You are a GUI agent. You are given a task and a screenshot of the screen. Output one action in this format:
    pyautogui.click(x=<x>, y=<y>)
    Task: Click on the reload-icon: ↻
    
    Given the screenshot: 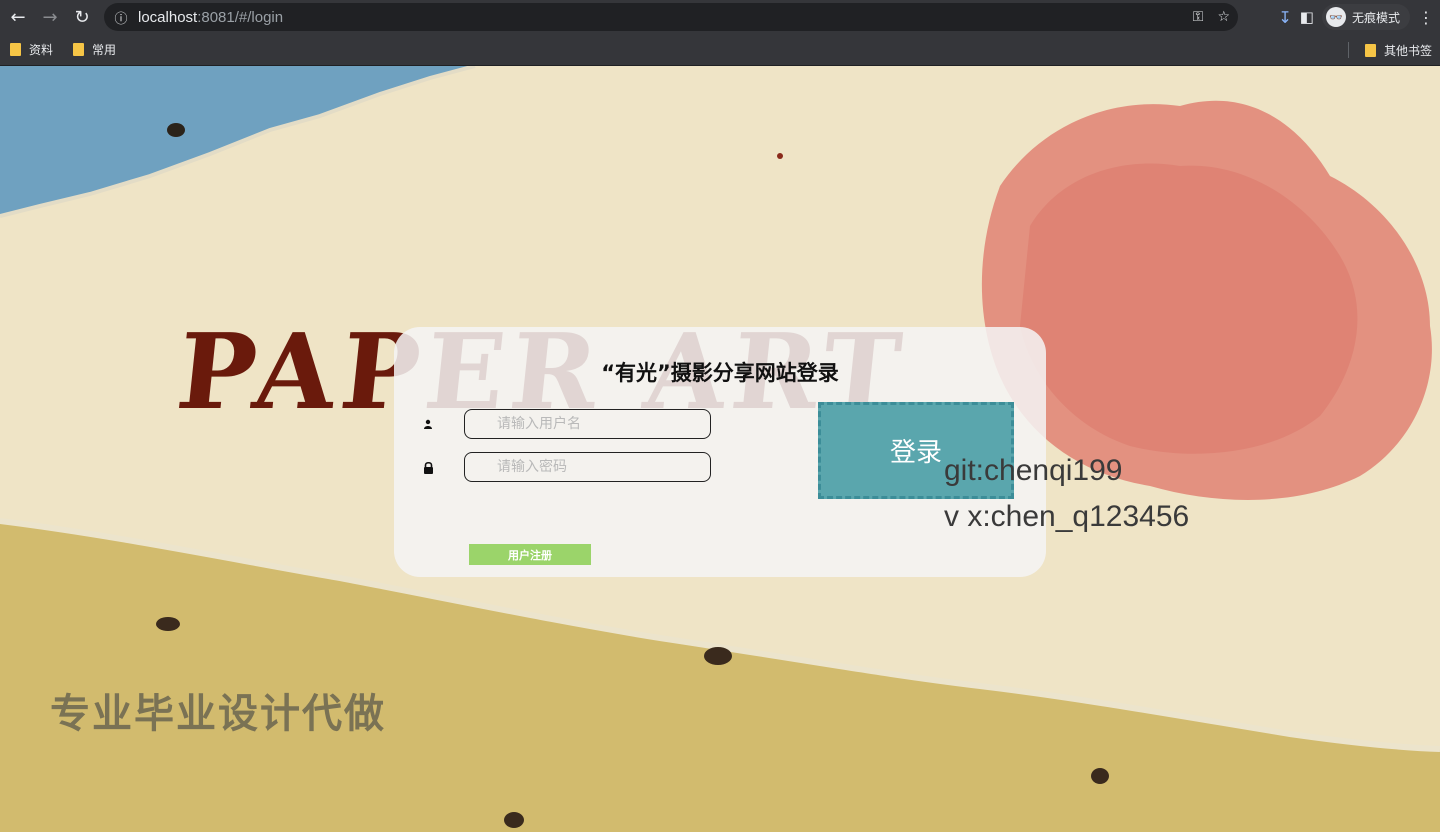 What is the action you would take?
    pyautogui.click(x=82, y=17)
    